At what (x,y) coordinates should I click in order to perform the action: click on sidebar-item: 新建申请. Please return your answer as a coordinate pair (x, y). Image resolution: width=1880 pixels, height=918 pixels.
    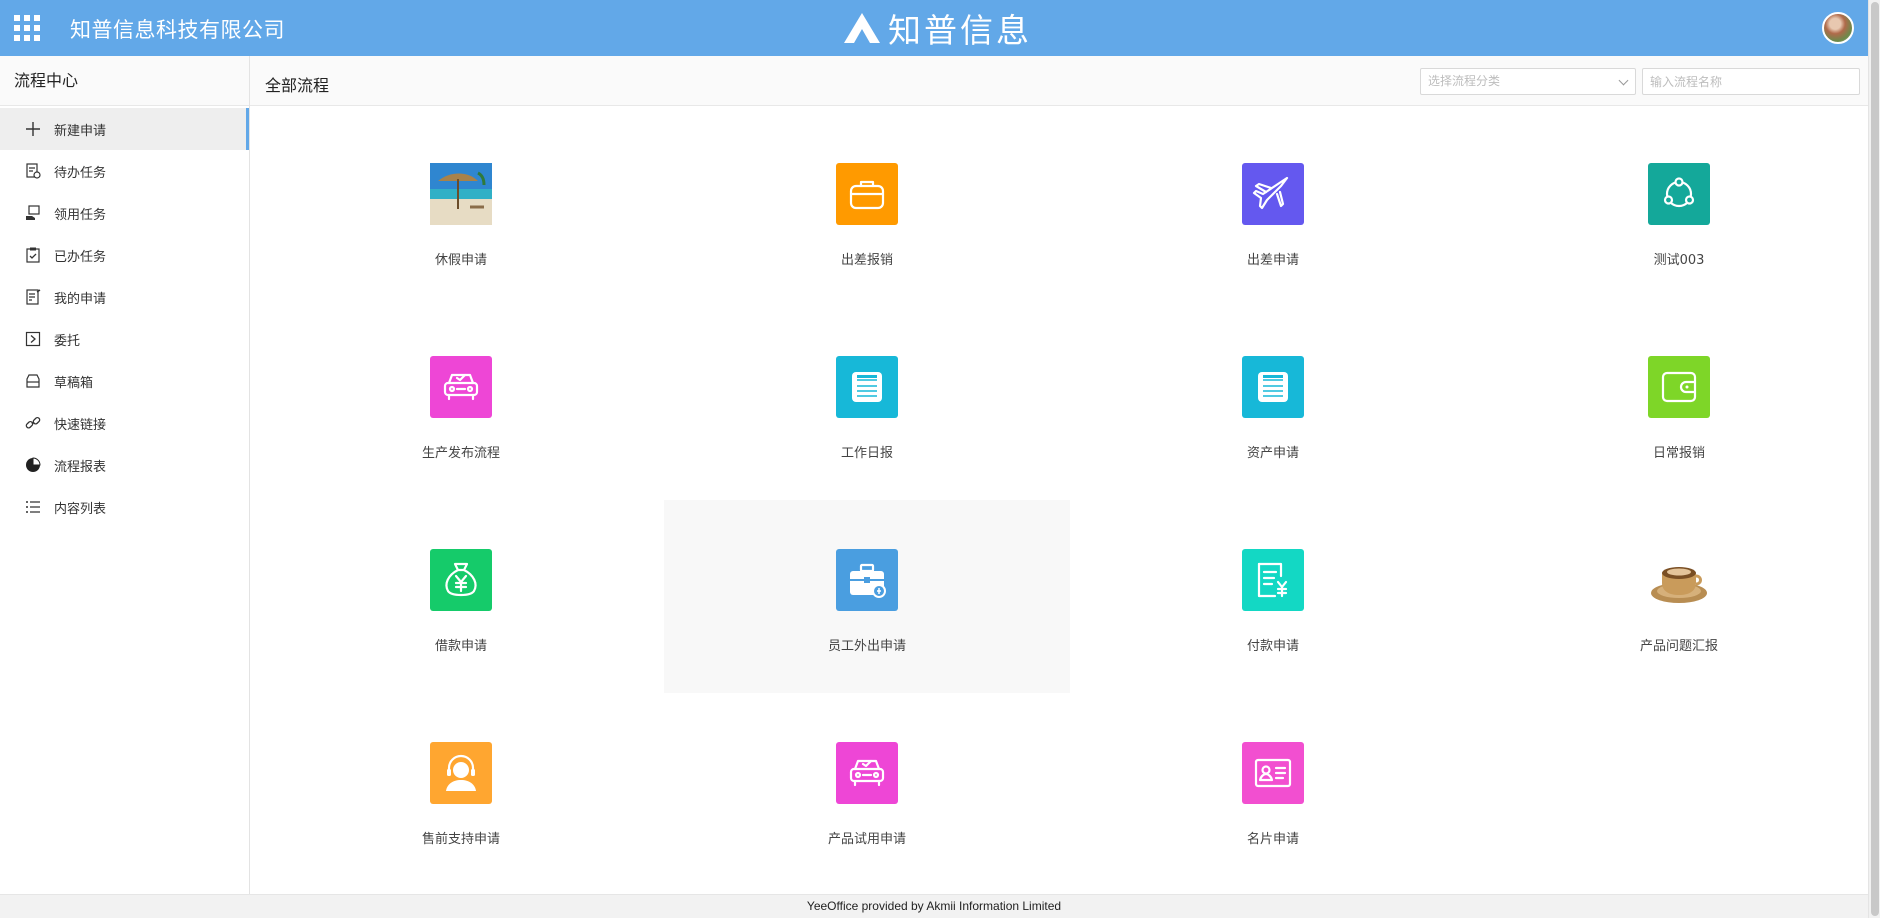
    Looking at the image, I should click on (124, 129).